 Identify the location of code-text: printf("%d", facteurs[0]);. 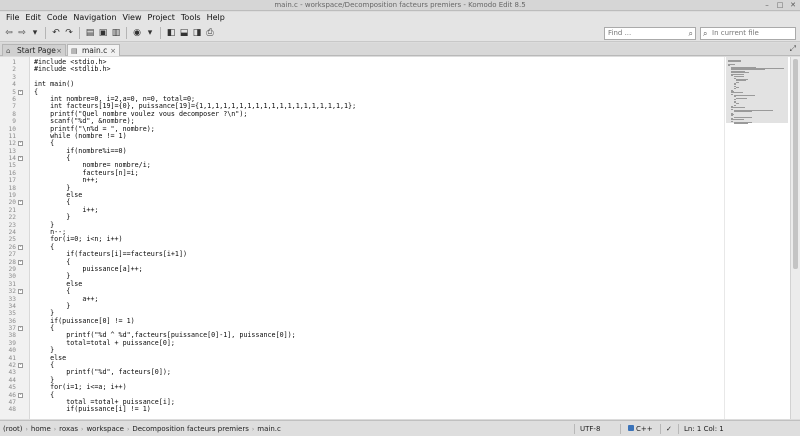
(102, 372).